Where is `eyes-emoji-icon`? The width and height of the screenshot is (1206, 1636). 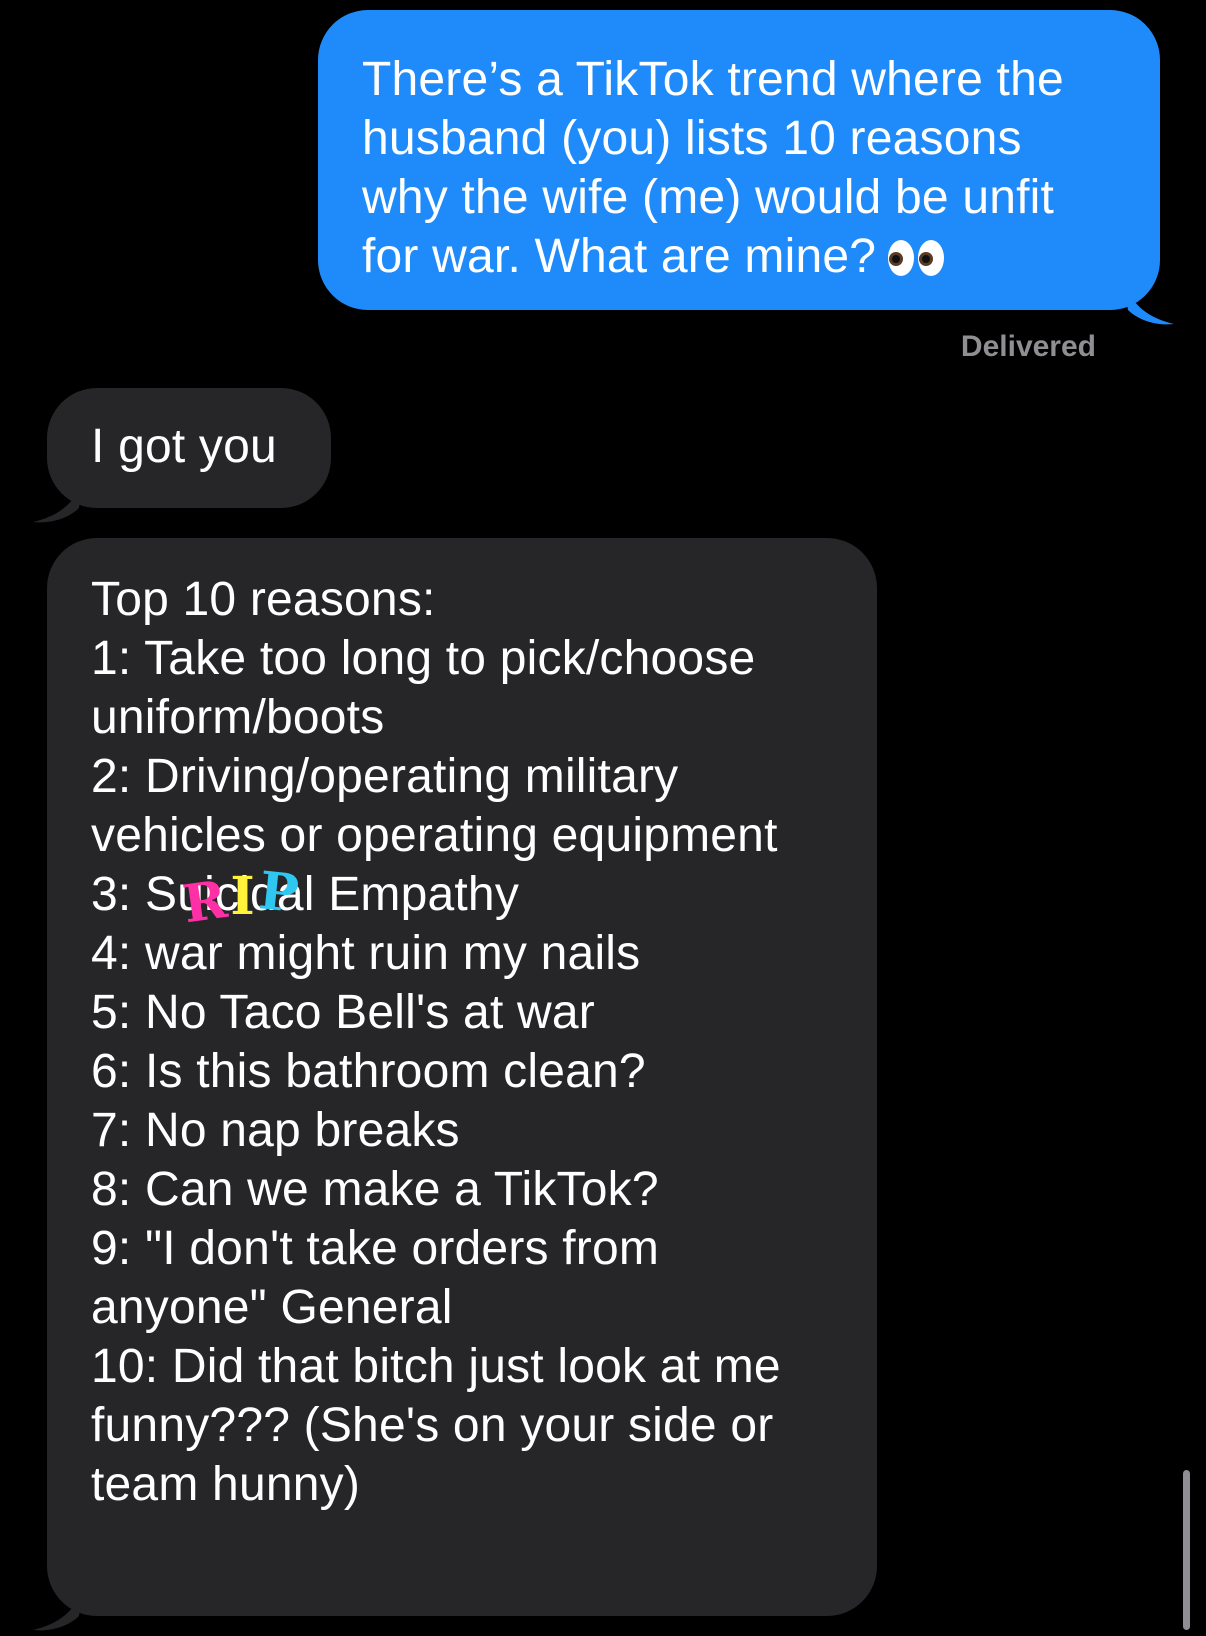
eyes-emoji-icon is located at coordinates (916, 258).